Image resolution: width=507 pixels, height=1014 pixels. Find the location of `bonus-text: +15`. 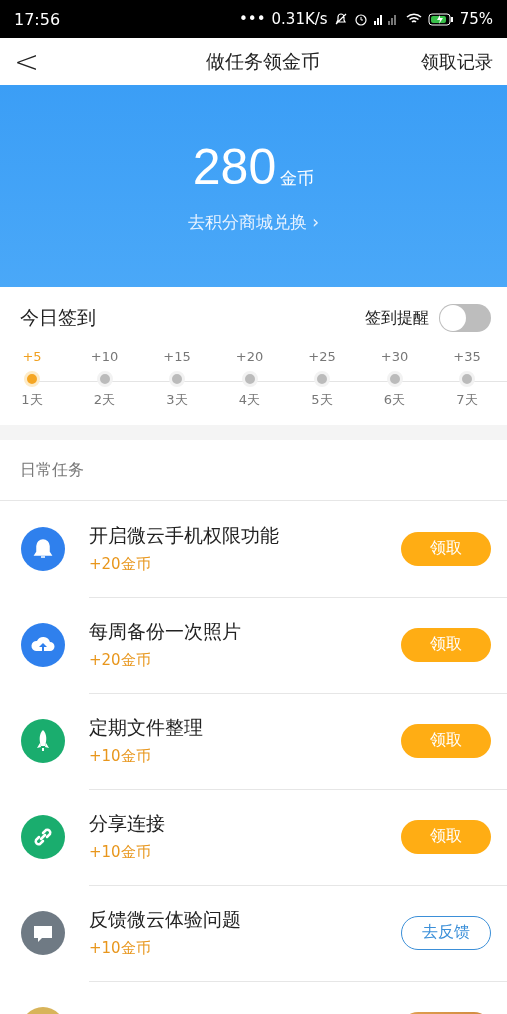

bonus-text: +15 is located at coordinates (177, 357).